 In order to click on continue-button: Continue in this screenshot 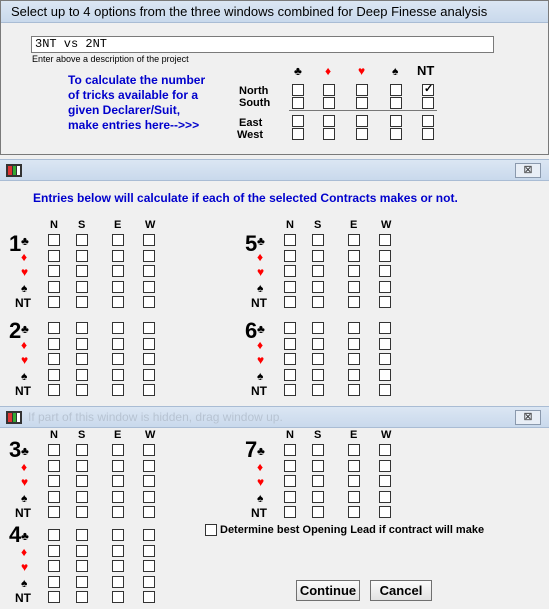, I will do `click(328, 590)`.